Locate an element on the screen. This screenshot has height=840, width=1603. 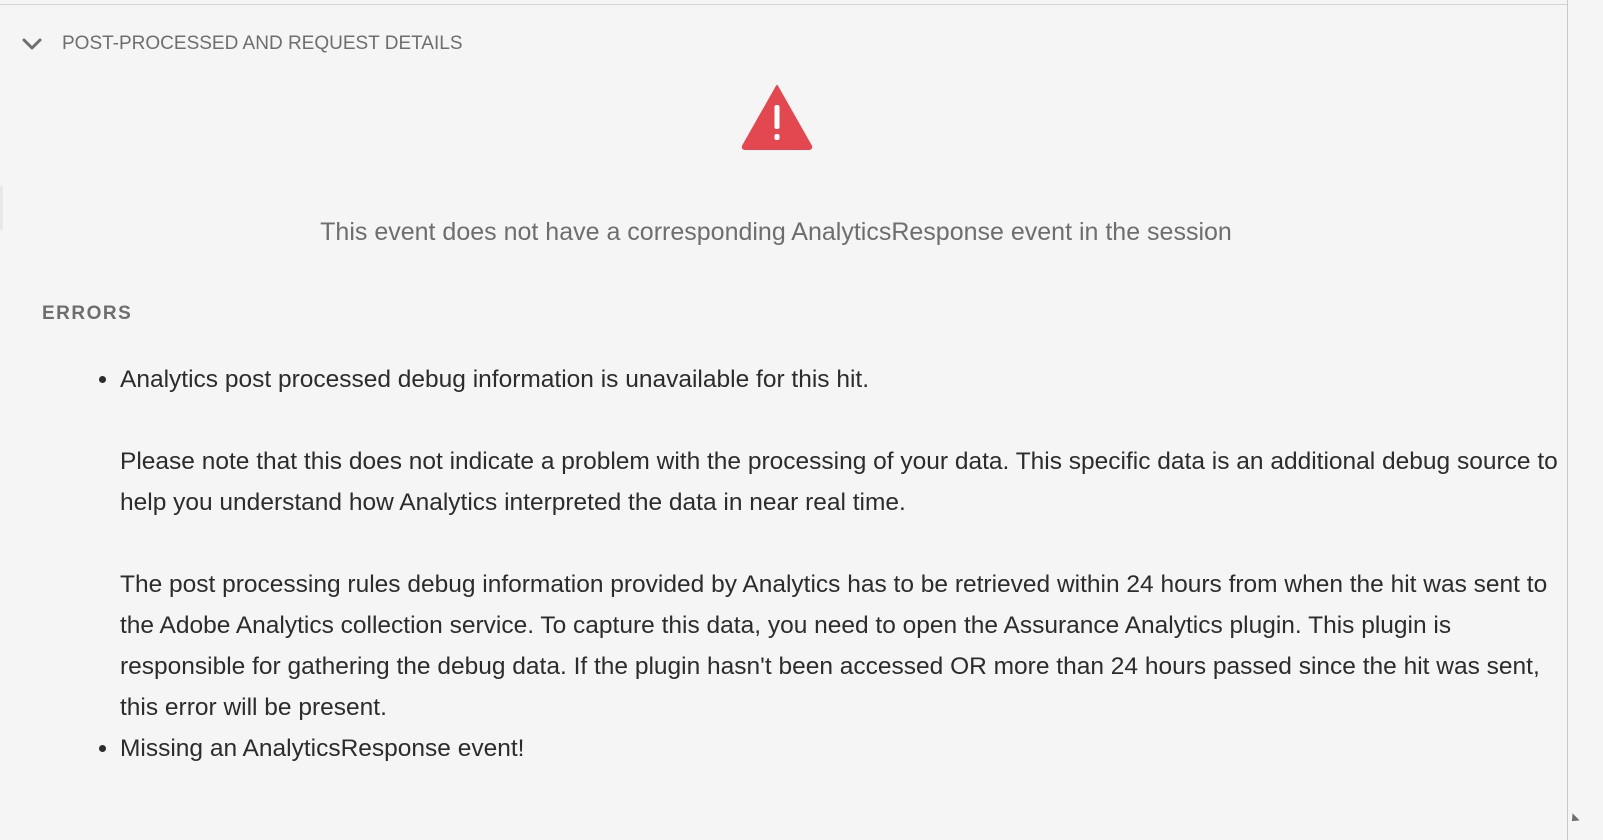
scrollbar-track is located at coordinates (1567, 420).